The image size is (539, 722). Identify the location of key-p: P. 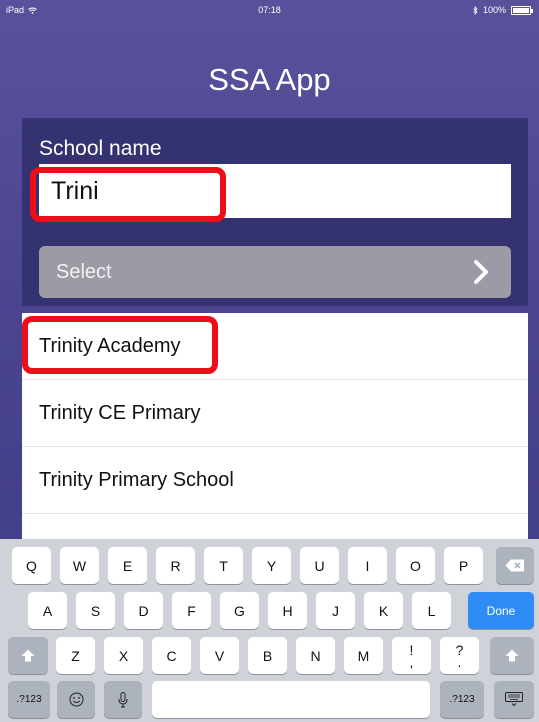
(463, 565).